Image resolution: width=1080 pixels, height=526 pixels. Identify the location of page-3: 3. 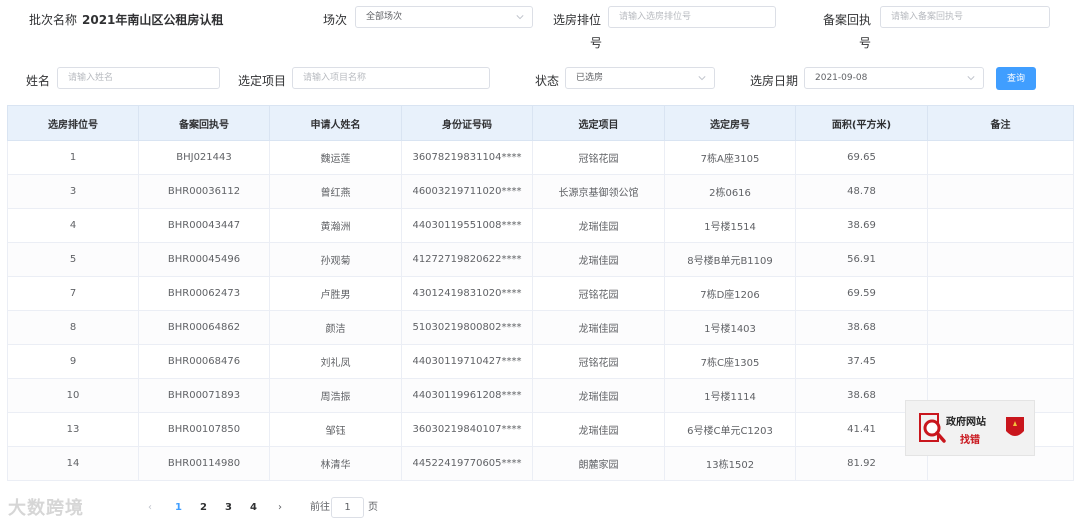
(228, 508).